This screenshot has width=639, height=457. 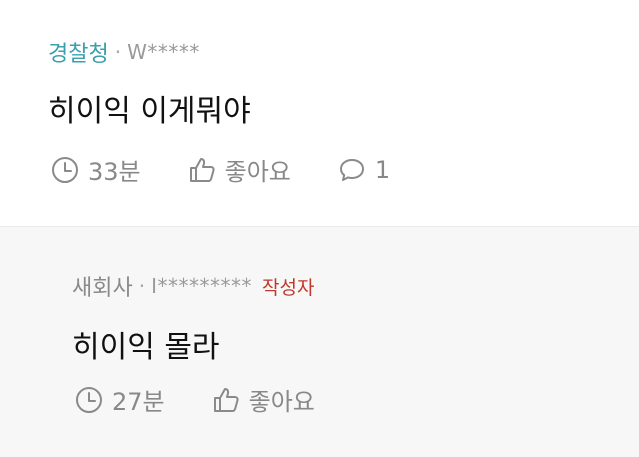 I want to click on comment-meta: 경찰청 · W*****, so click(x=124, y=52).